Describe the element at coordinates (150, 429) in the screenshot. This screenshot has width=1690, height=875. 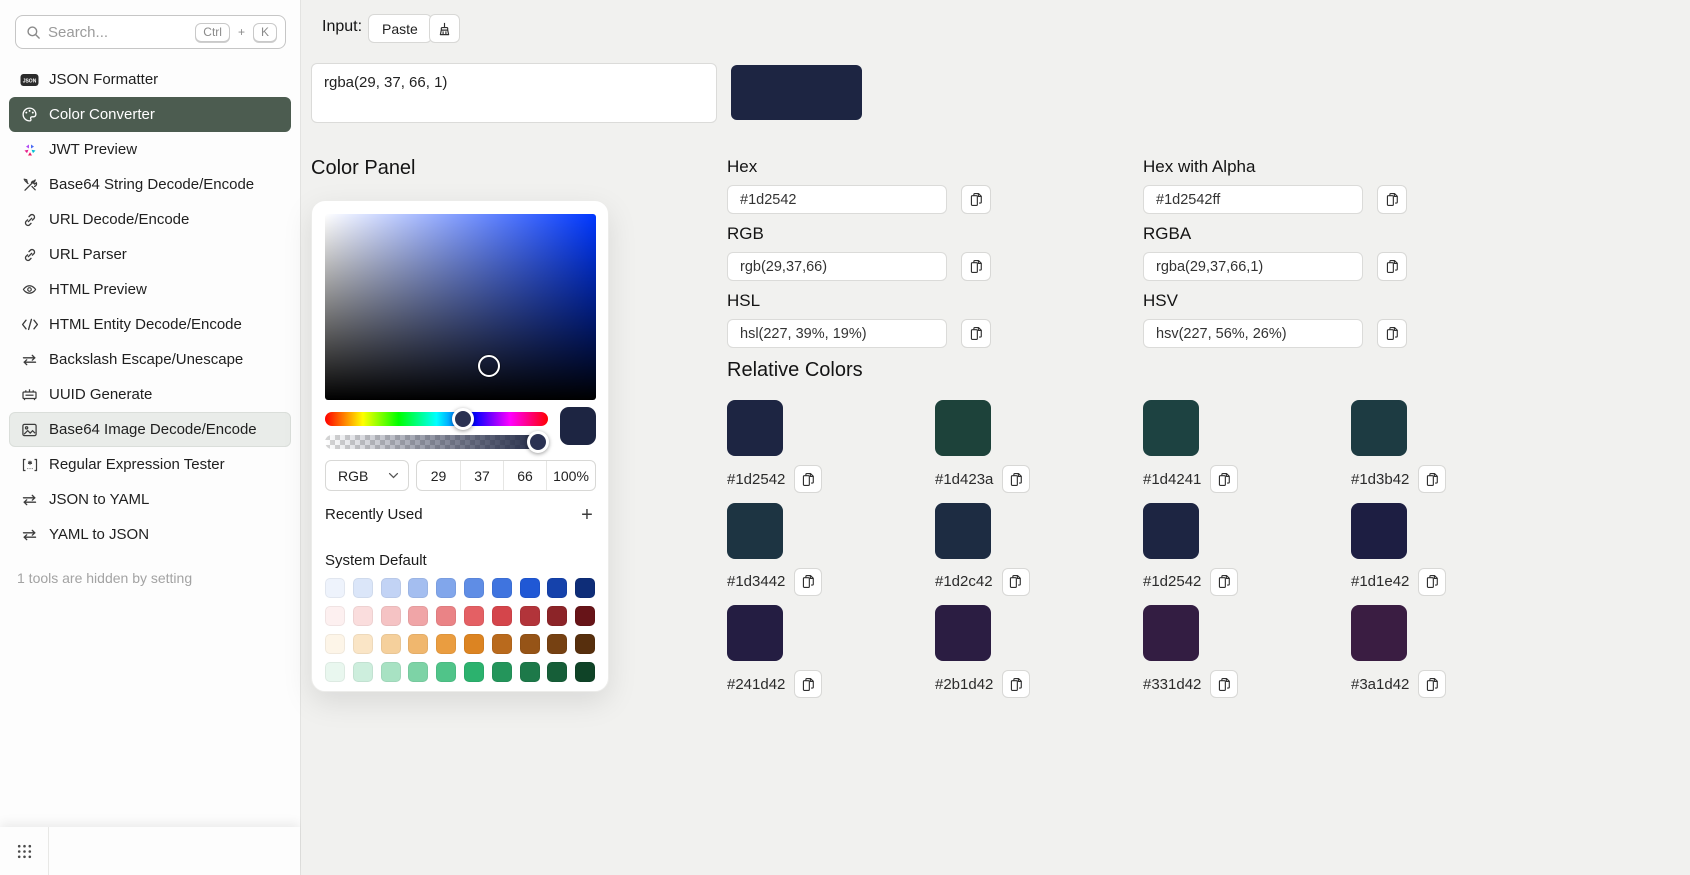
I see `sidebar-item-base64-image: Base64 Image Decode/Encode` at that location.